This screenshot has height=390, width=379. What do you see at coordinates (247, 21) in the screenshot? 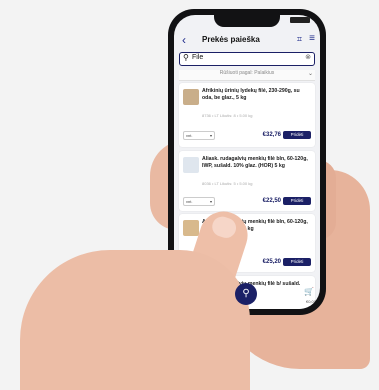
I see `phone-notch` at bounding box center [247, 21].